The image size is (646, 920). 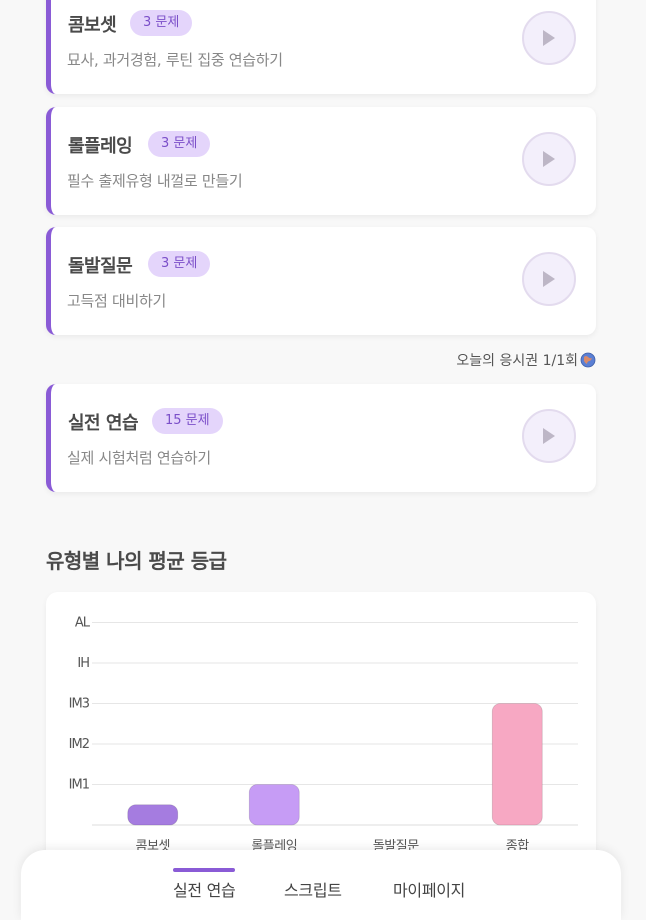 I want to click on daily-ticket-status: 오늘의 응시권 1/1회, so click(x=526, y=360).